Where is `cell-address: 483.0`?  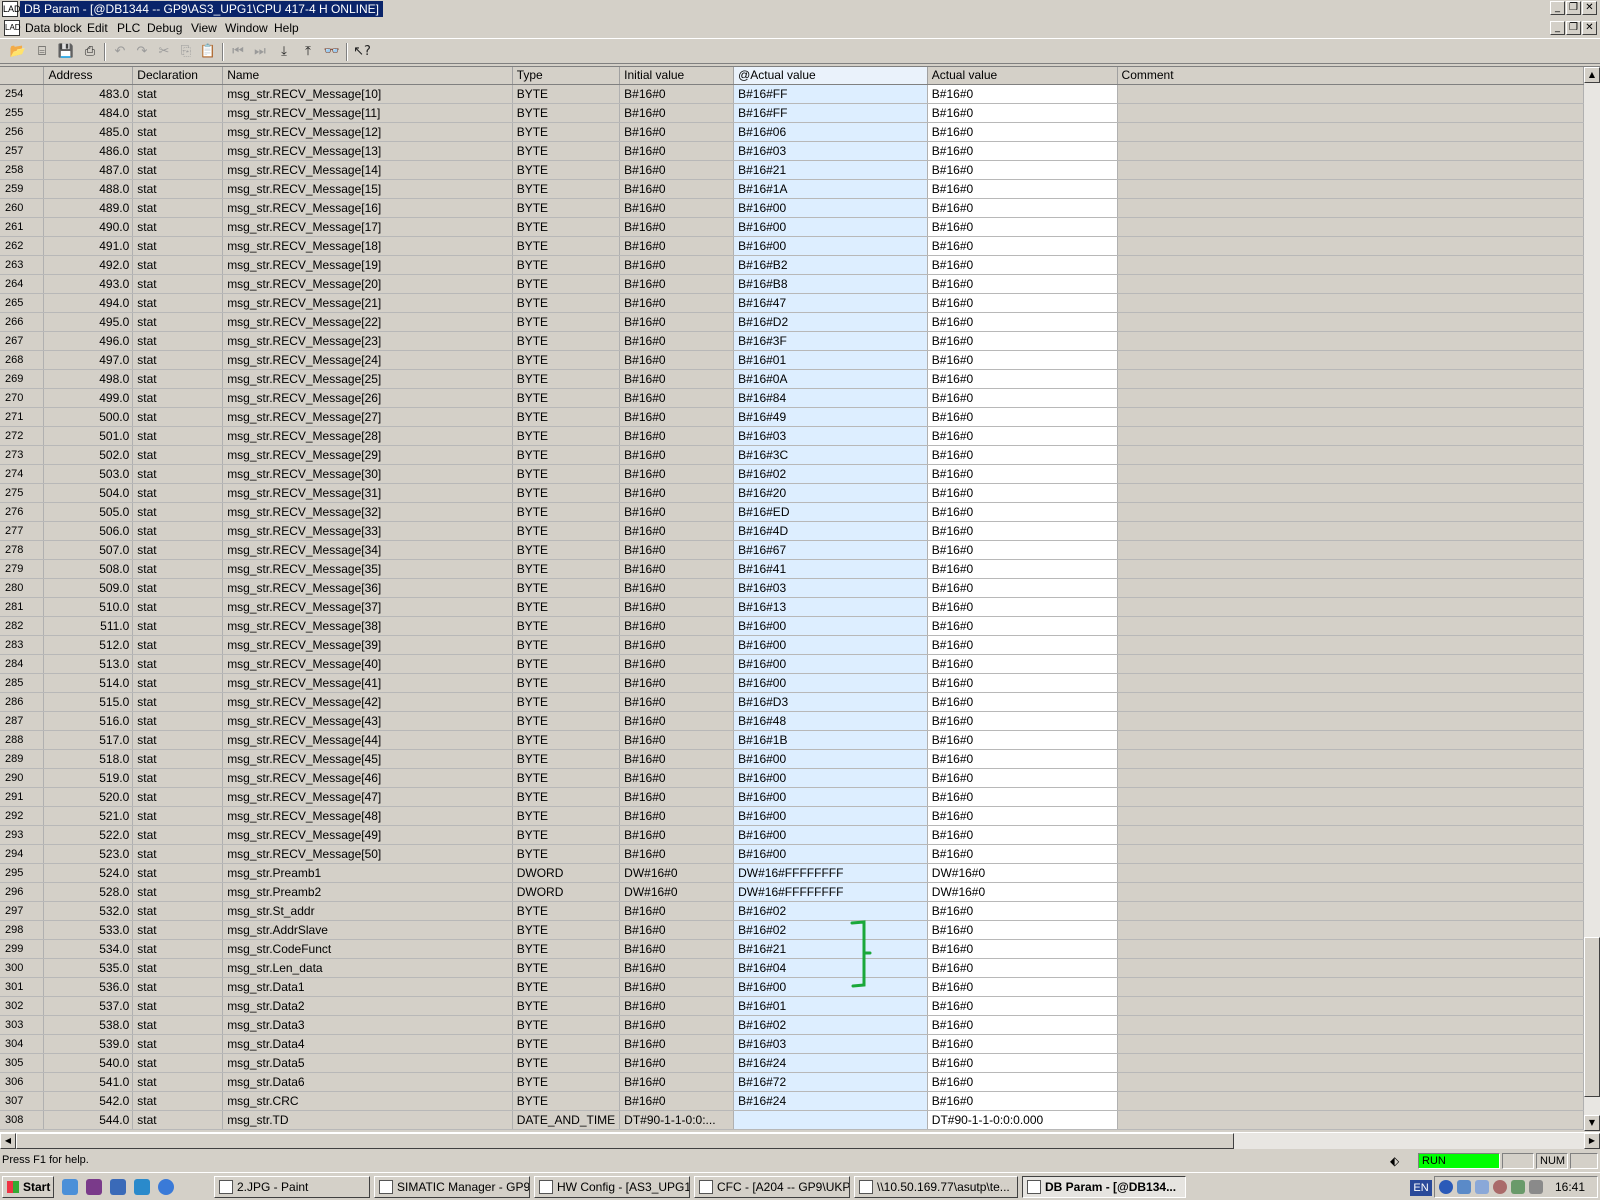
cell-address: 483.0 is located at coordinates (88, 94).